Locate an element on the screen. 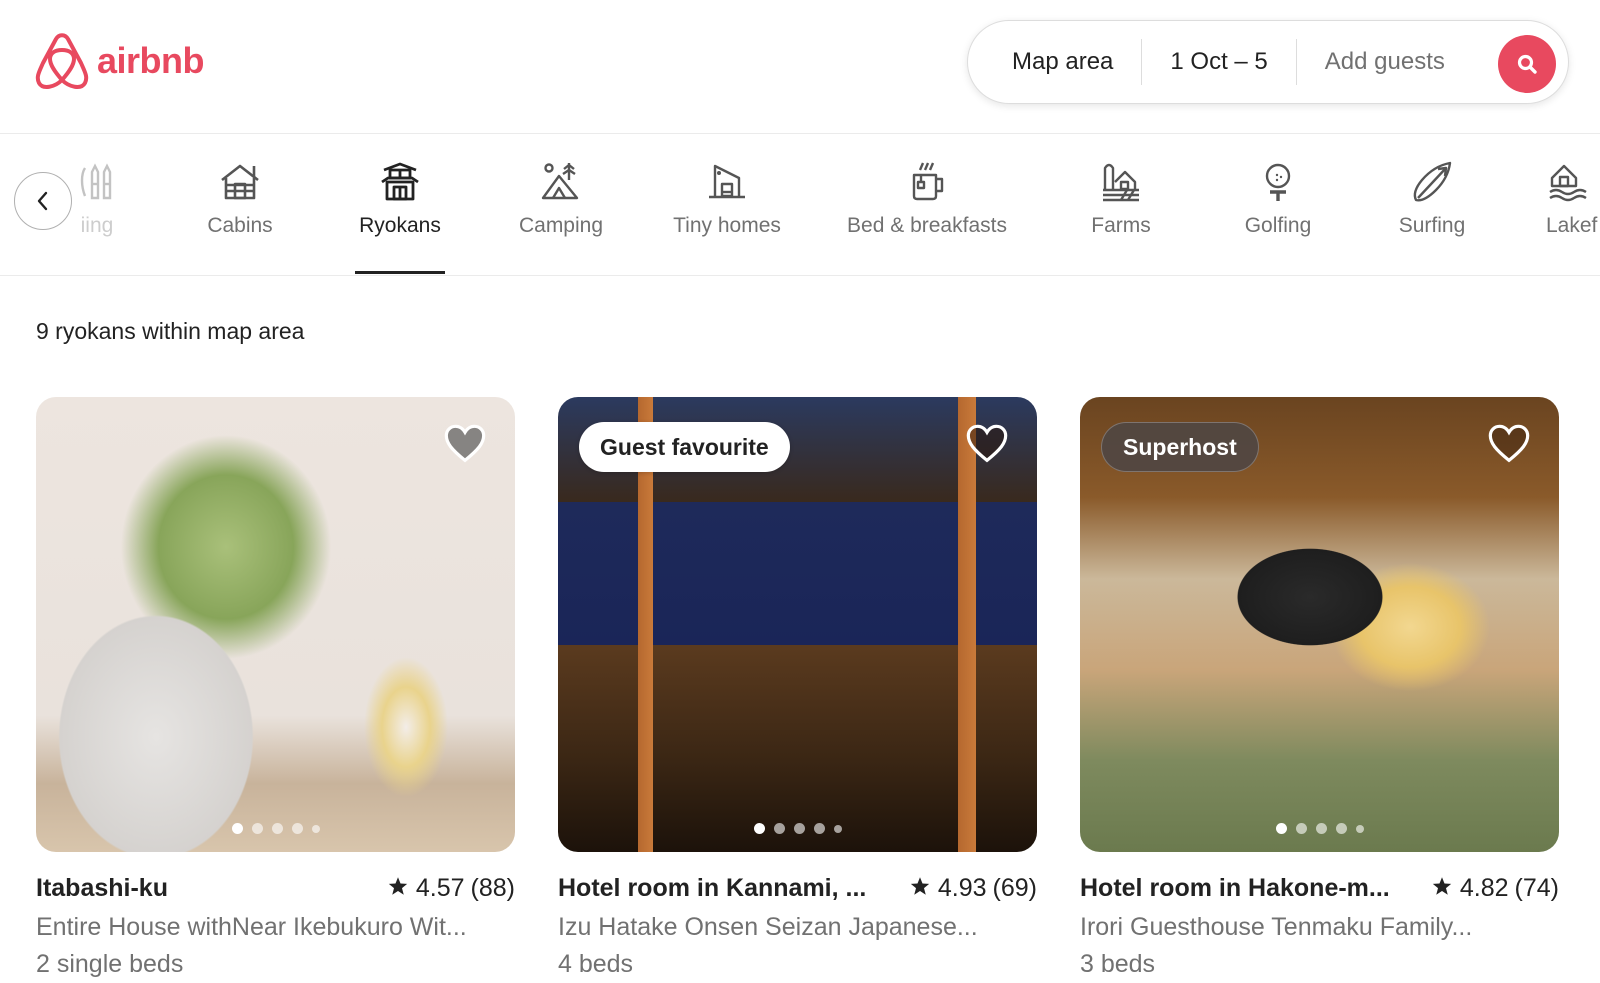 The height and width of the screenshot is (983, 1600). tiny-home-icon is located at coordinates (727, 182).